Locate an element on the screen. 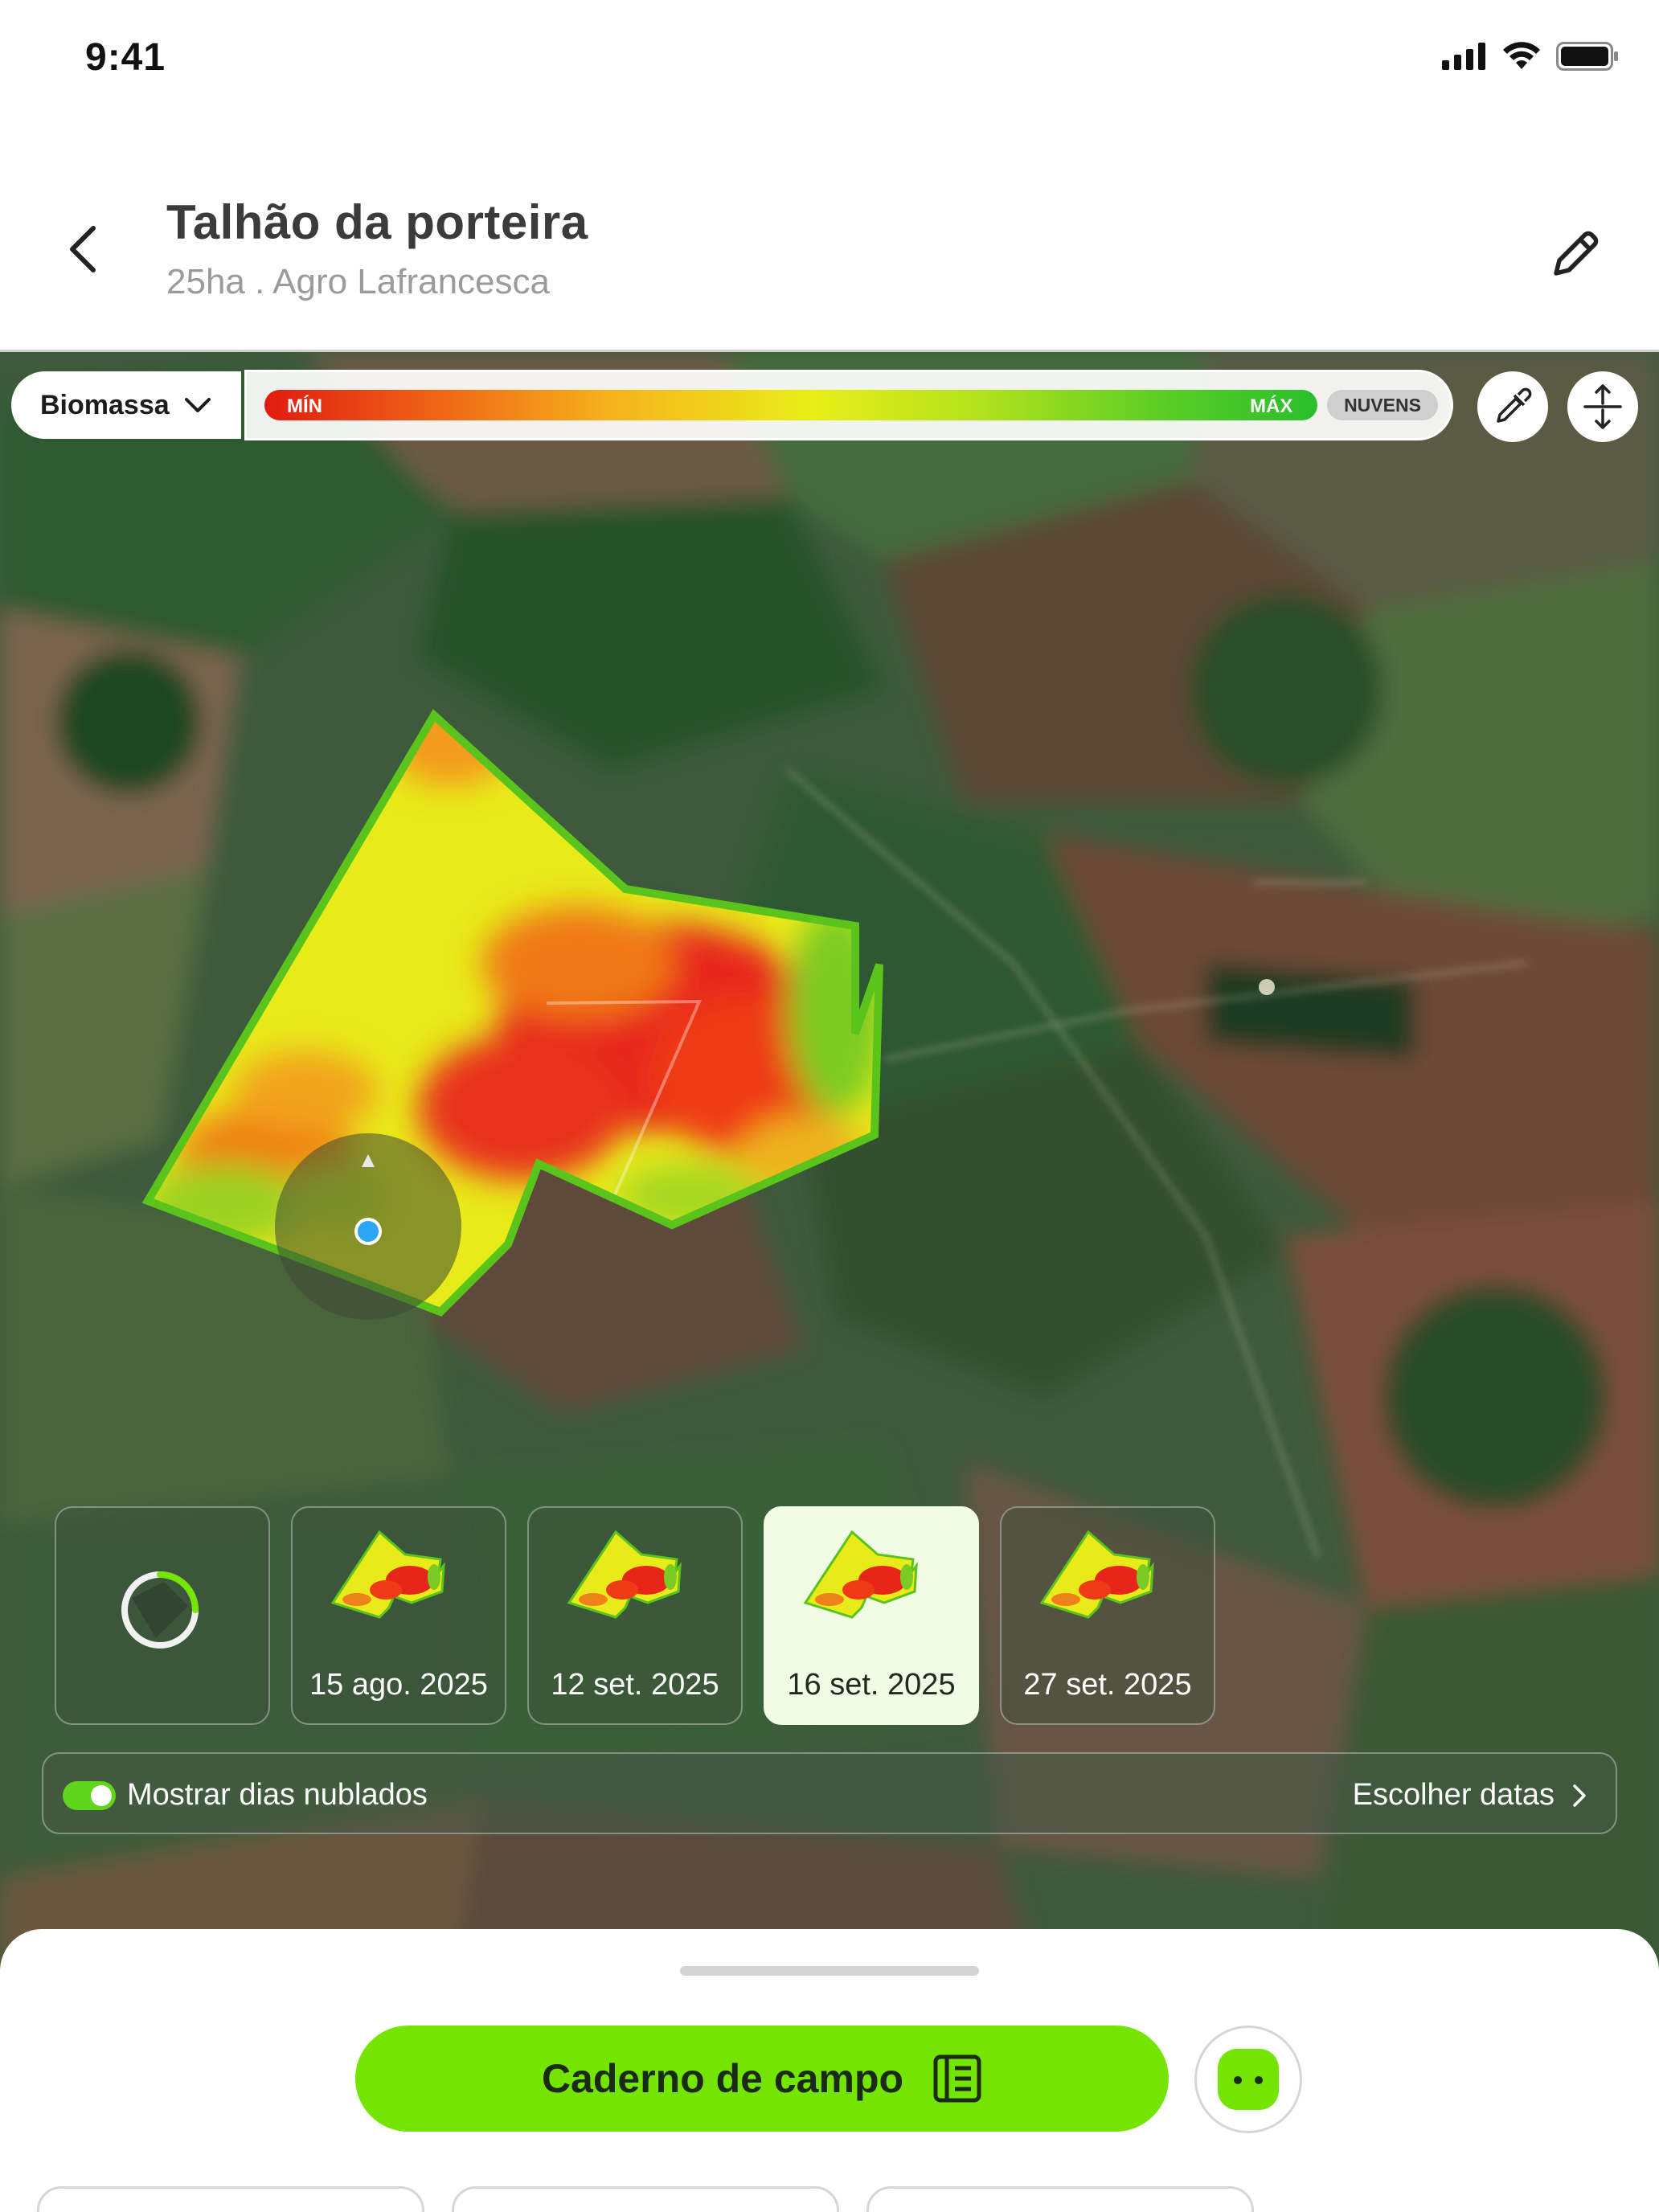 The width and height of the screenshot is (1659, 2212). loading-spinner-icon is located at coordinates (160, 1610).